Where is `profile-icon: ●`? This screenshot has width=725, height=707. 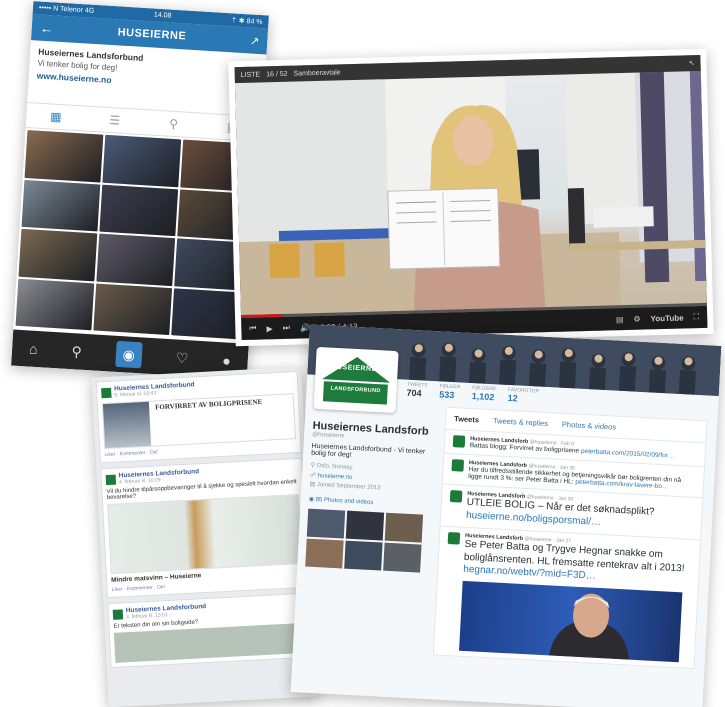
profile-icon: ● is located at coordinates (226, 360).